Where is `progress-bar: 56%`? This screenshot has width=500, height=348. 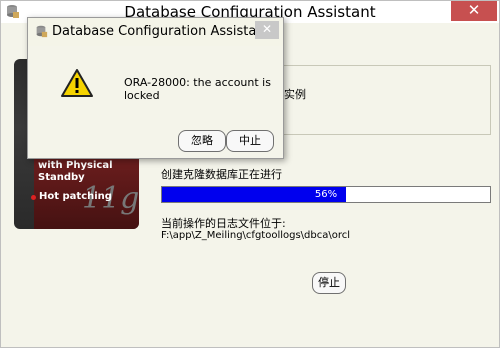 progress-bar: 56% is located at coordinates (326, 194).